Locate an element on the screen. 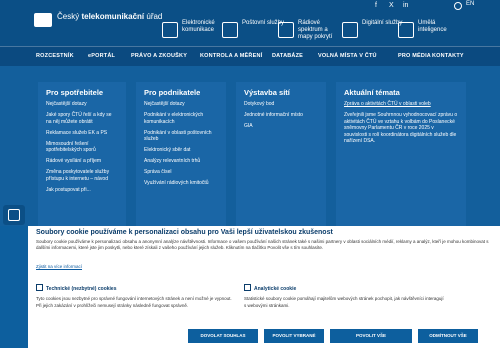  menu-item: Podnikání v oblasti poštovních služeb is located at coordinates (181, 136).